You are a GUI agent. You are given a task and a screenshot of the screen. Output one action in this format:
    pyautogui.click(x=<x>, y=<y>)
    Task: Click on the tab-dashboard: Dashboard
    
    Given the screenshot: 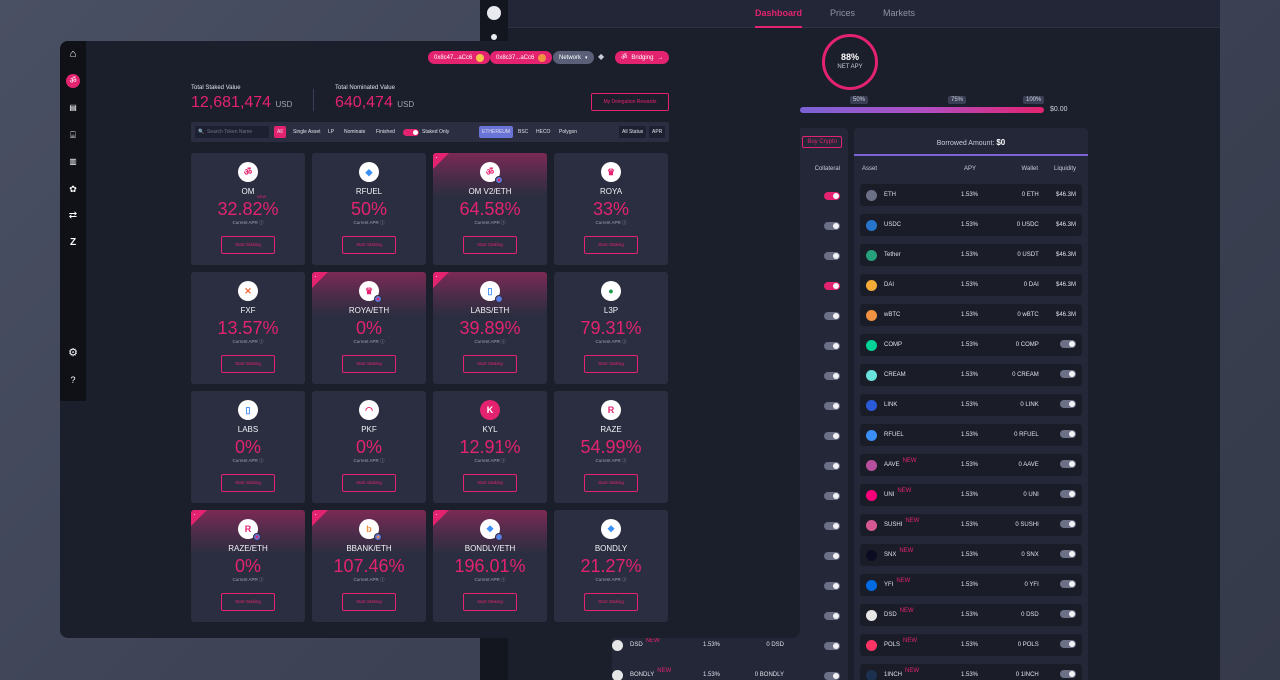 What is the action you would take?
    pyautogui.click(x=779, y=18)
    